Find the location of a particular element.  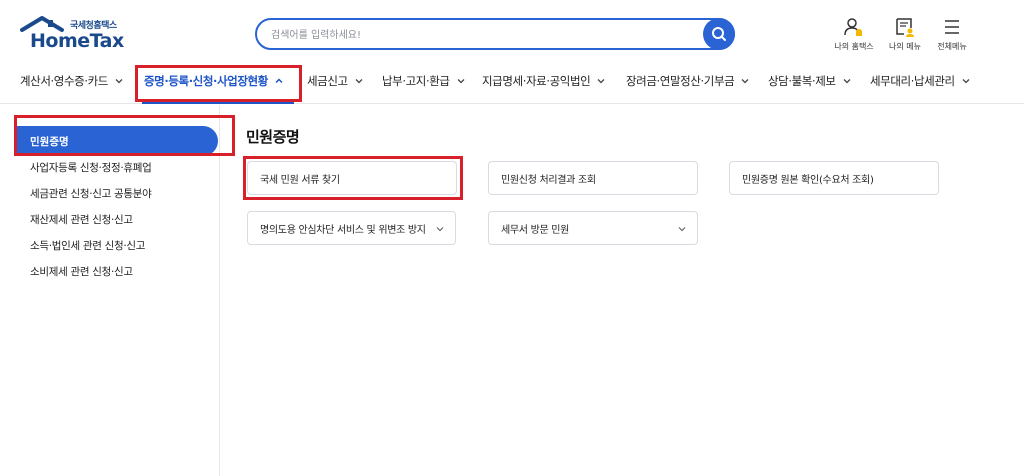

nav-item-label: 계산서·영수증·카드 is located at coordinates (64, 81).